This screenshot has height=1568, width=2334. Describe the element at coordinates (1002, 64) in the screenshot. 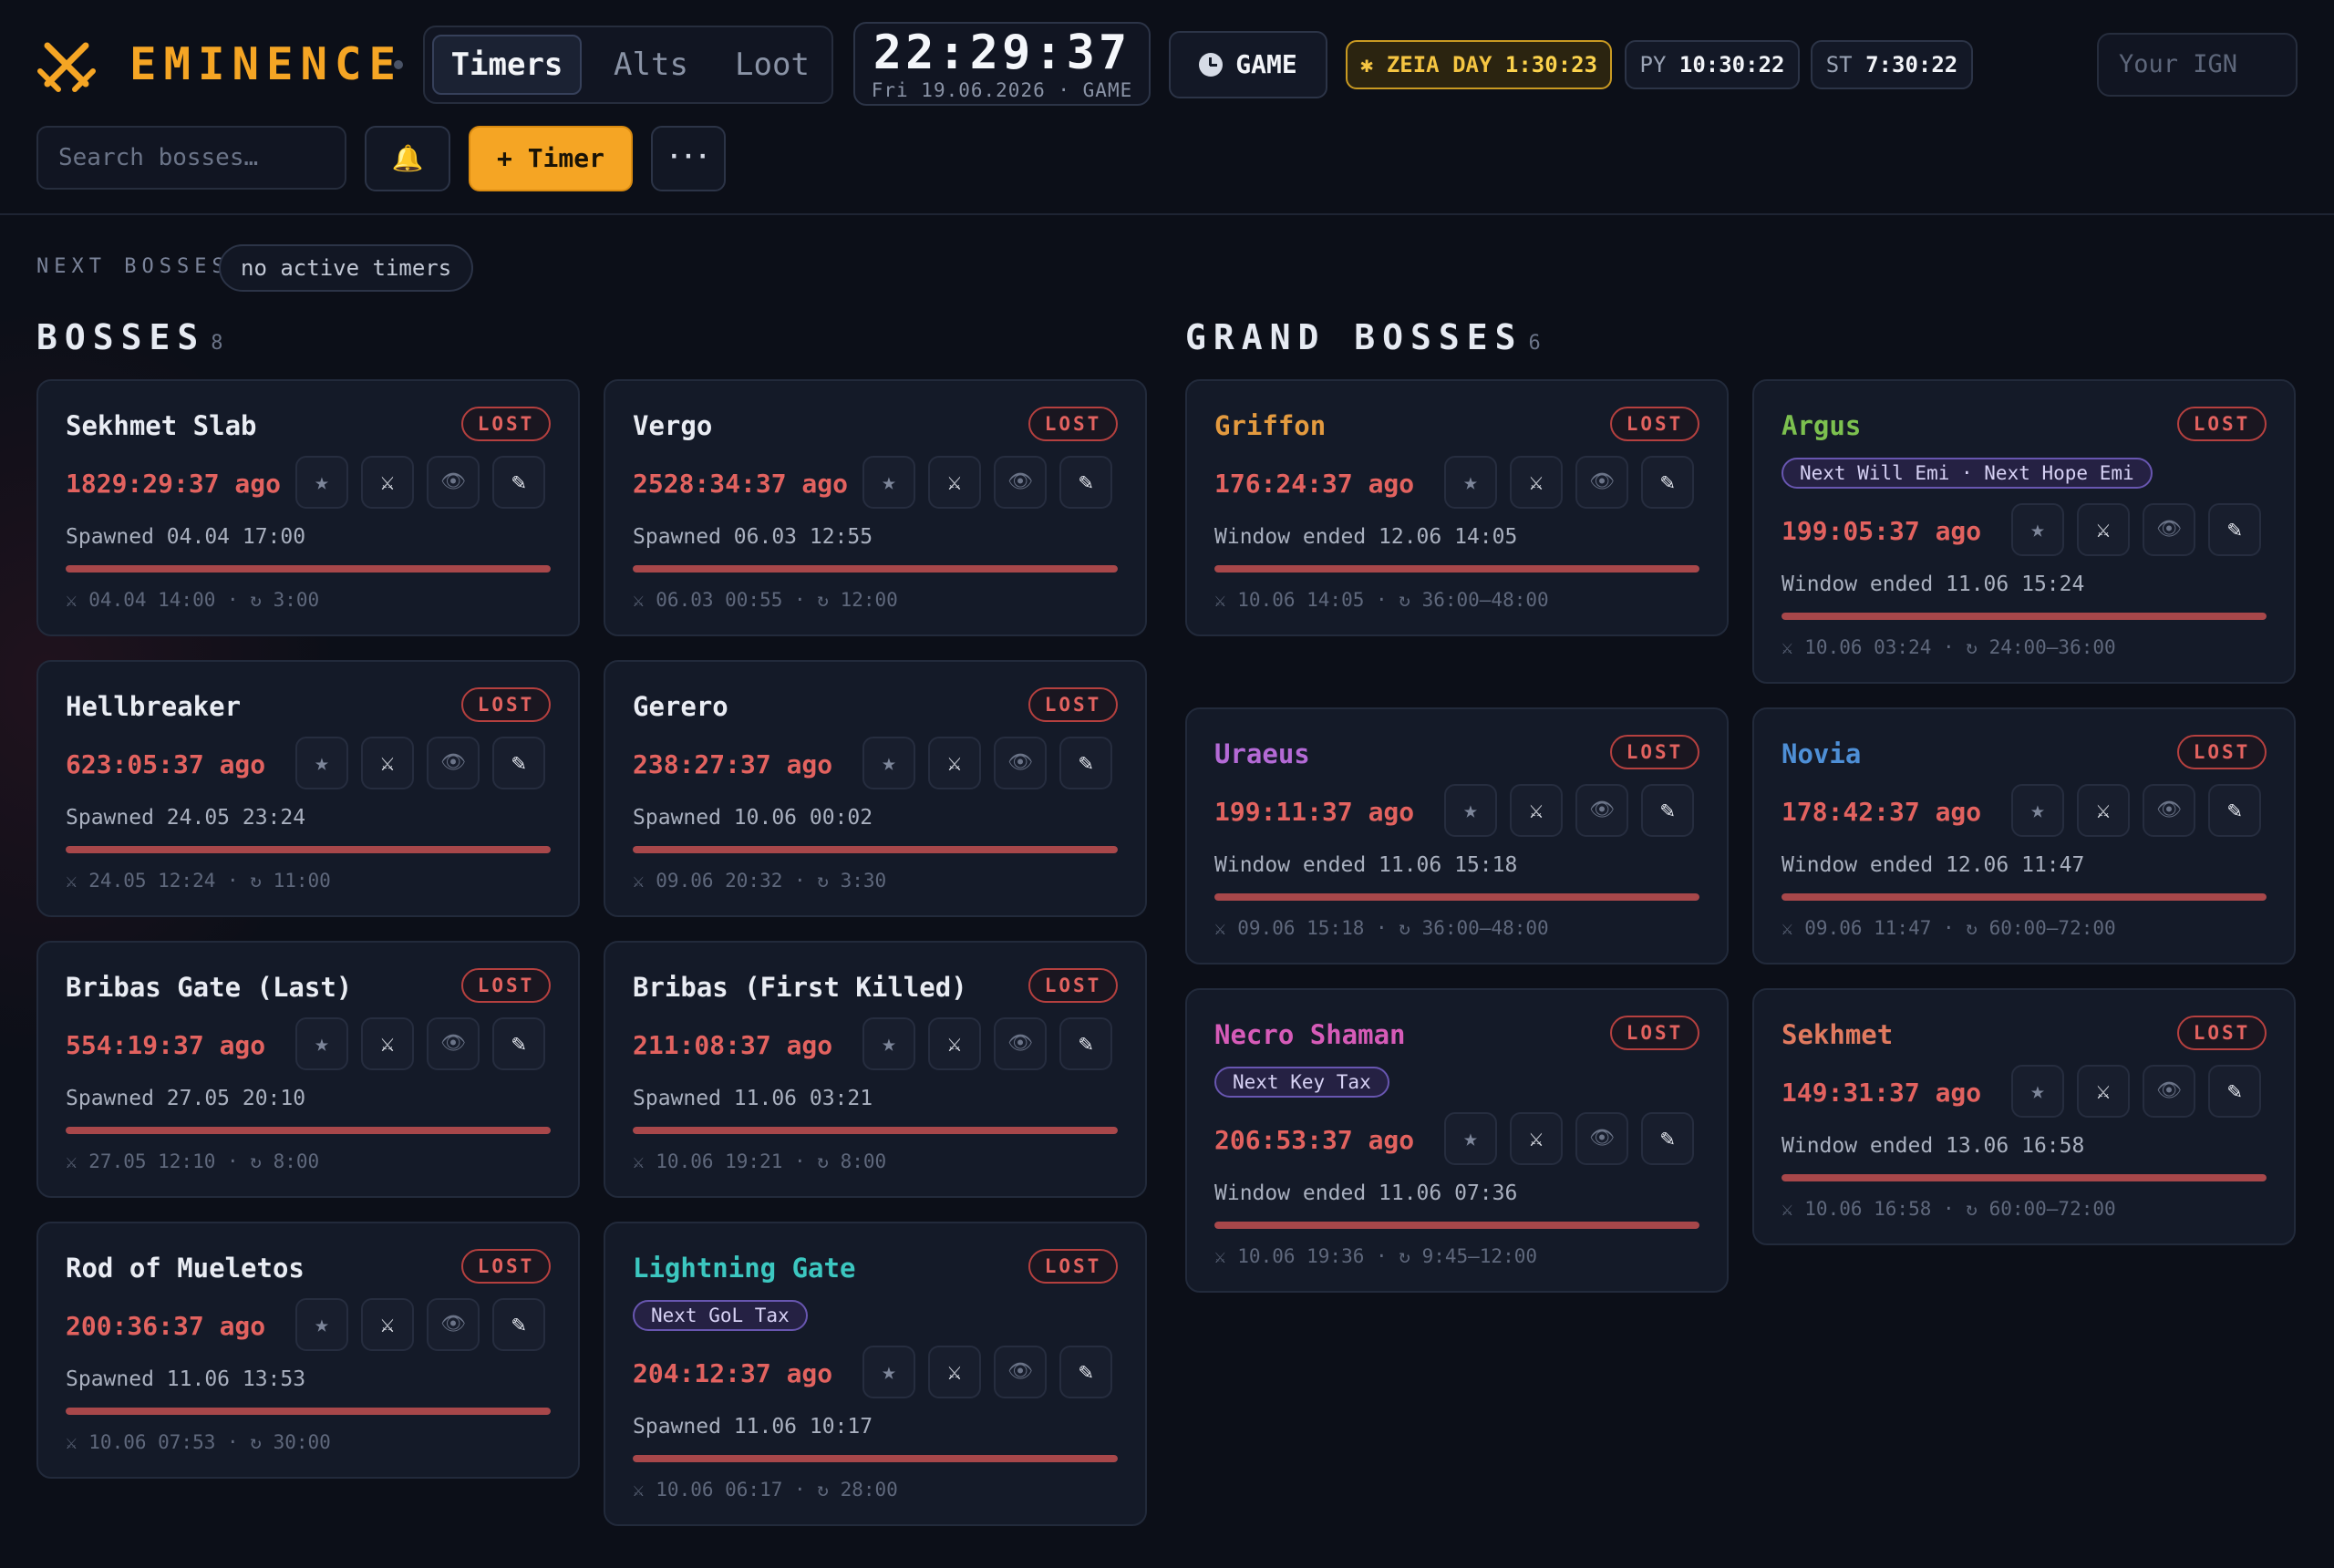

I see `game-clock: 22:29:37 Fri 19.06.2026 · GAME` at that location.